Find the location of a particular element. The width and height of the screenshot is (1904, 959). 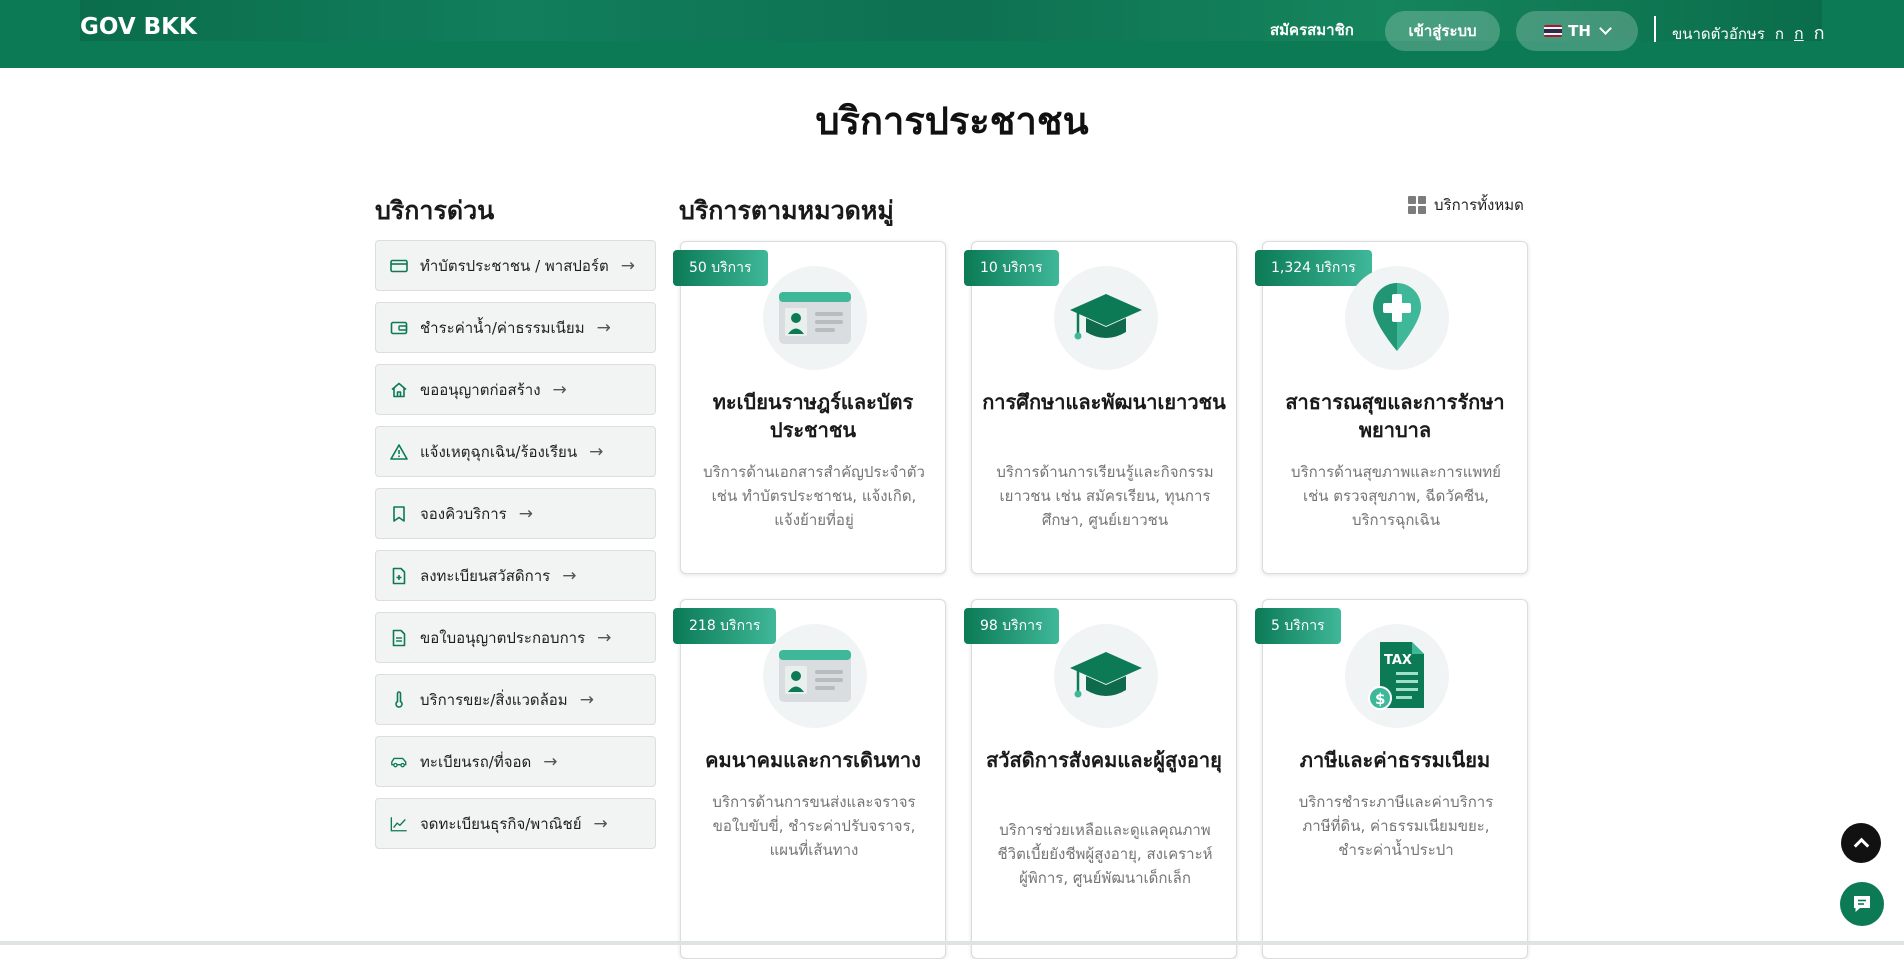

chat-bubble-icon is located at coordinates (1862, 904).